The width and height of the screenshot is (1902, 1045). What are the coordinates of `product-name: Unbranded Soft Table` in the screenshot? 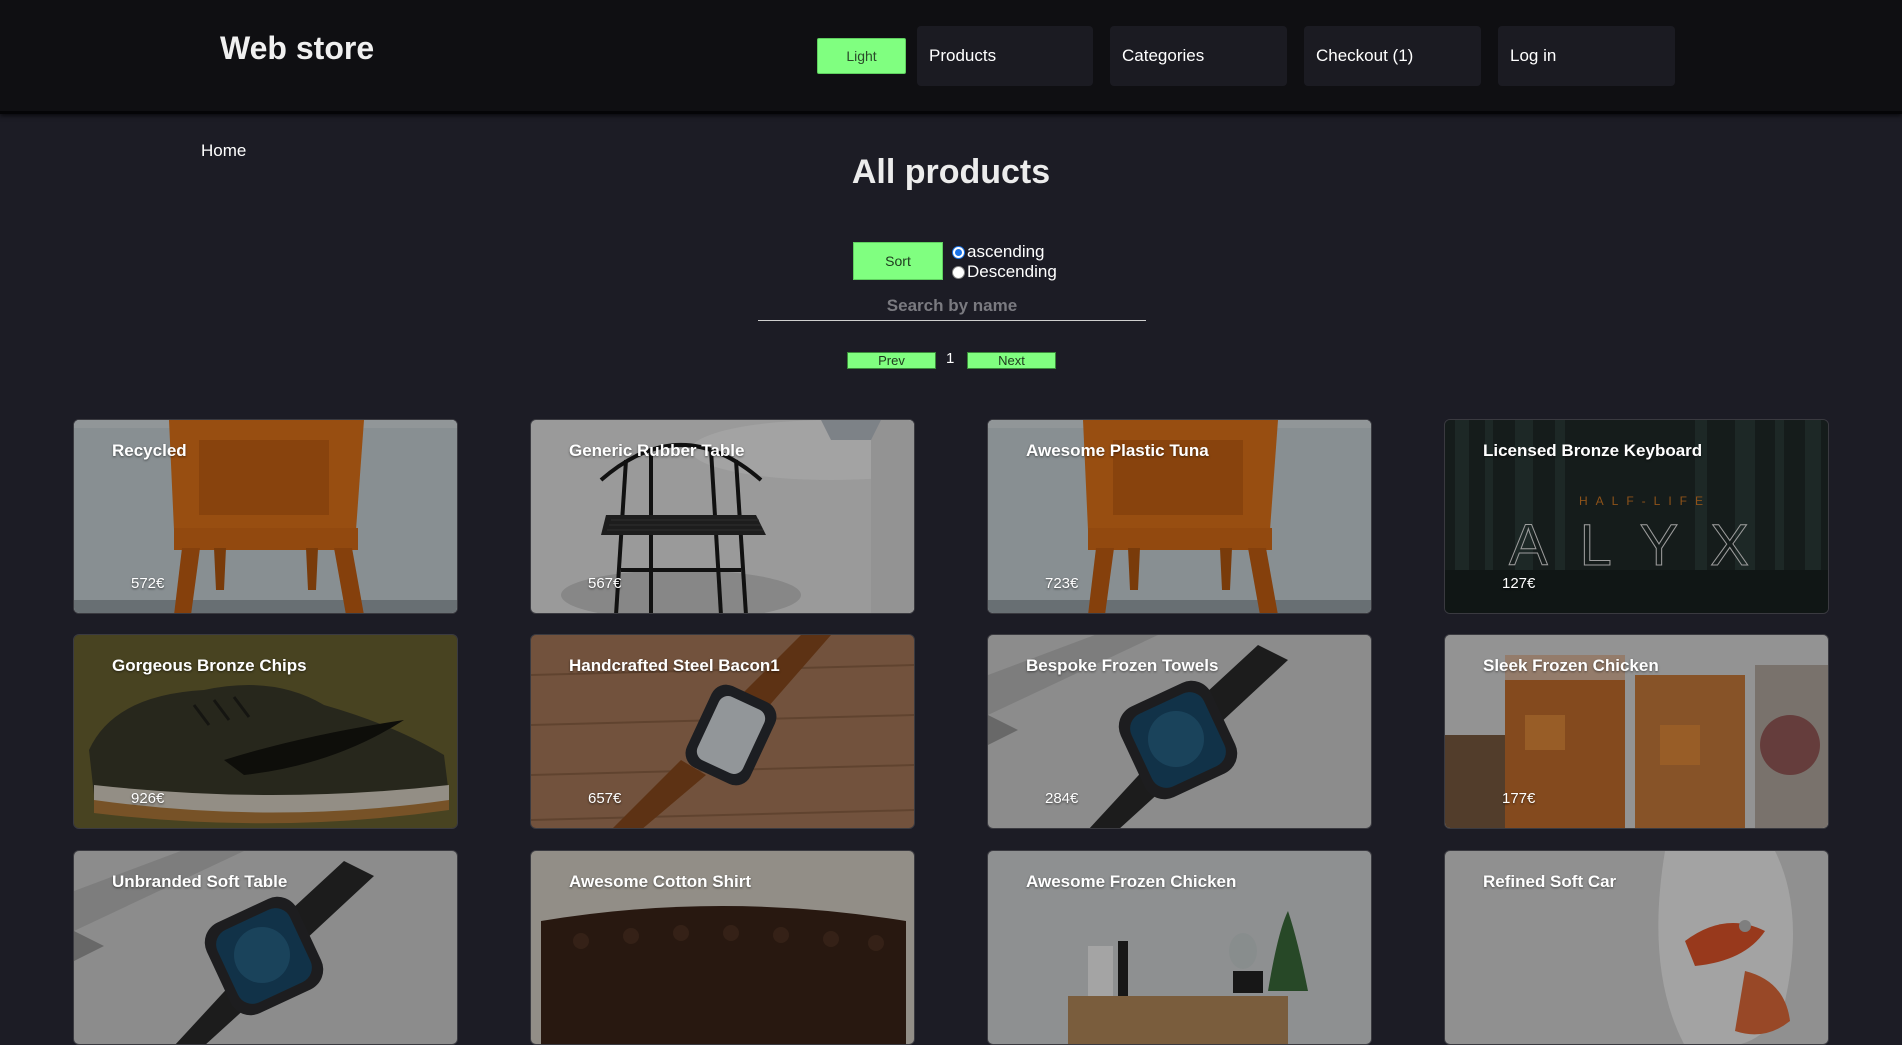 It's located at (200, 881).